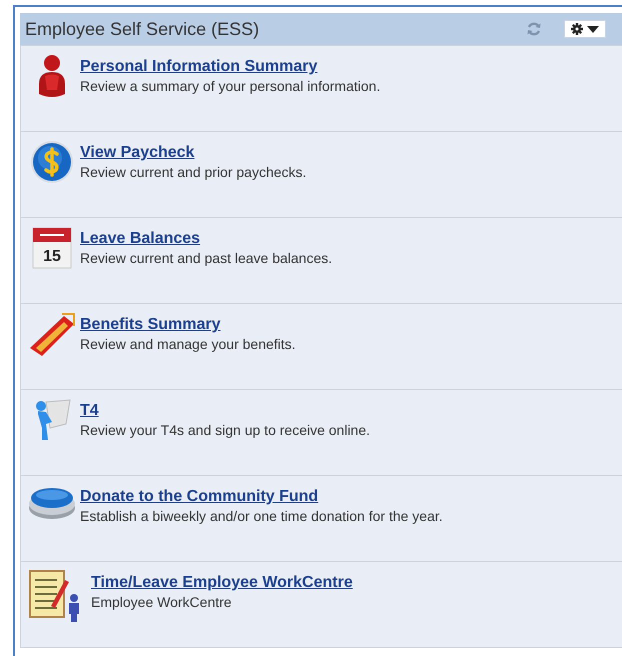 This screenshot has width=622, height=656. Describe the element at coordinates (199, 497) in the screenshot. I see `item-link: Donate to the Community Fund` at that location.